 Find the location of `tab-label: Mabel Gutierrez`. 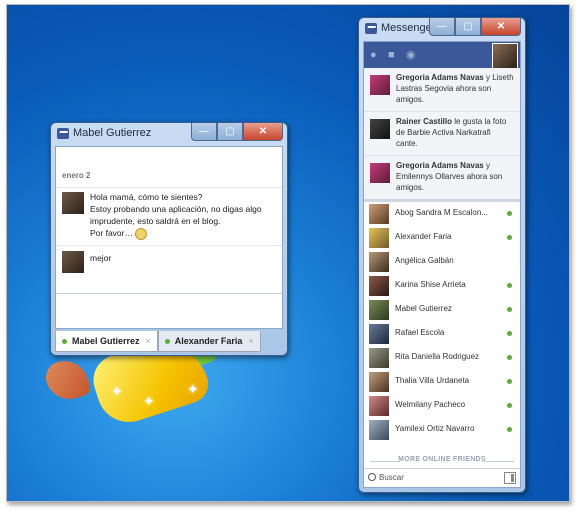

tab-label: Mabel Gutierrez is located at coordinates (106, 341).